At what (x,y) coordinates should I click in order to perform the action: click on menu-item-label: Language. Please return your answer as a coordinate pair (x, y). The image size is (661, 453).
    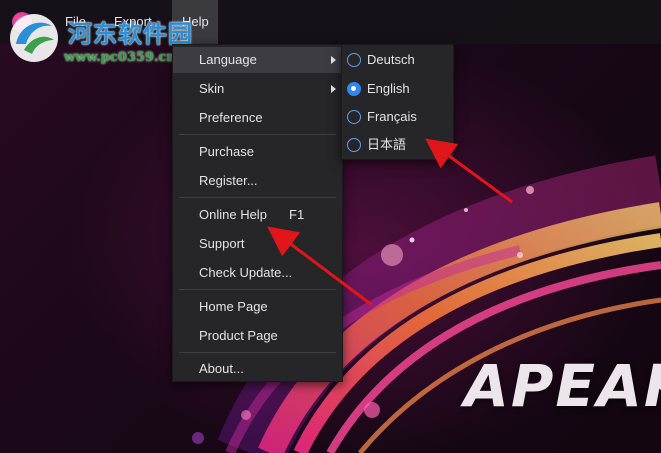
    Looking at the image, I should click on (228, 59).